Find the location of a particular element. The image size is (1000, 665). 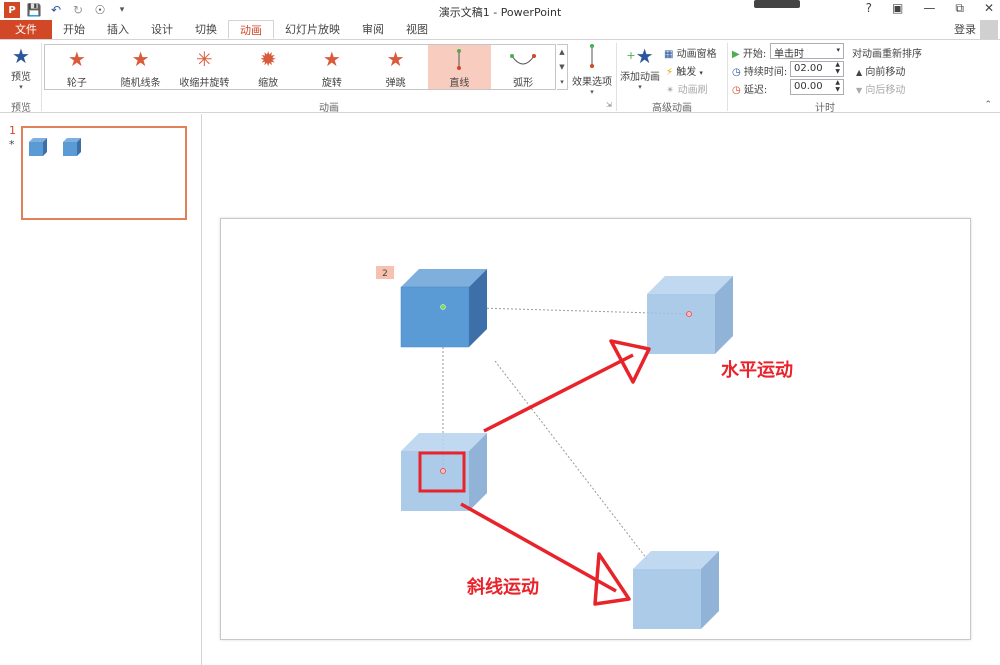

animation-pane-button: ▦ 动画窗格 is located at coordinates (690, 52).